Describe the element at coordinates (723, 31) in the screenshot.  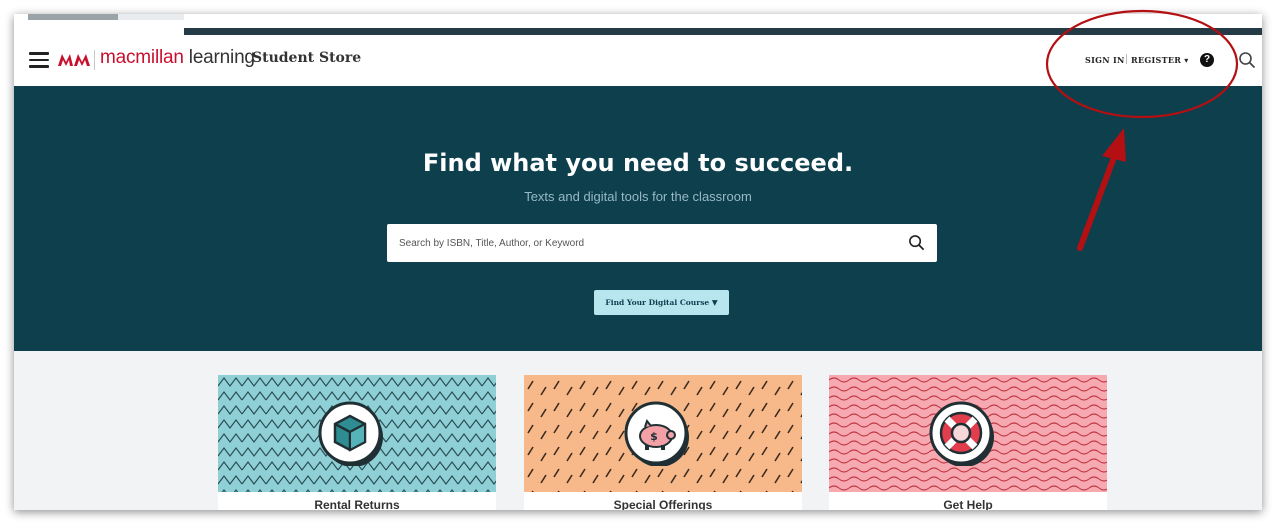
I see `top-dark-bar` at that location.